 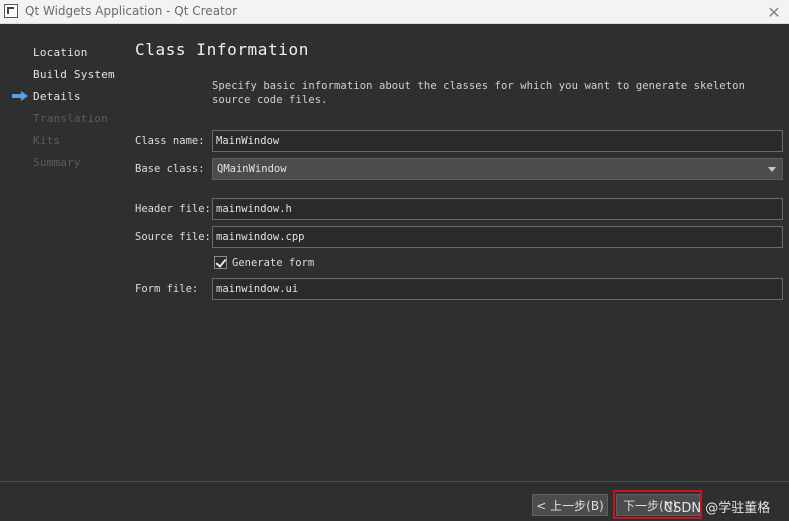 What do you see at coordinates (497, 209) in the screenshot?
I see `header-file-input: mainwindow.h` at bounding box center [497, 209].